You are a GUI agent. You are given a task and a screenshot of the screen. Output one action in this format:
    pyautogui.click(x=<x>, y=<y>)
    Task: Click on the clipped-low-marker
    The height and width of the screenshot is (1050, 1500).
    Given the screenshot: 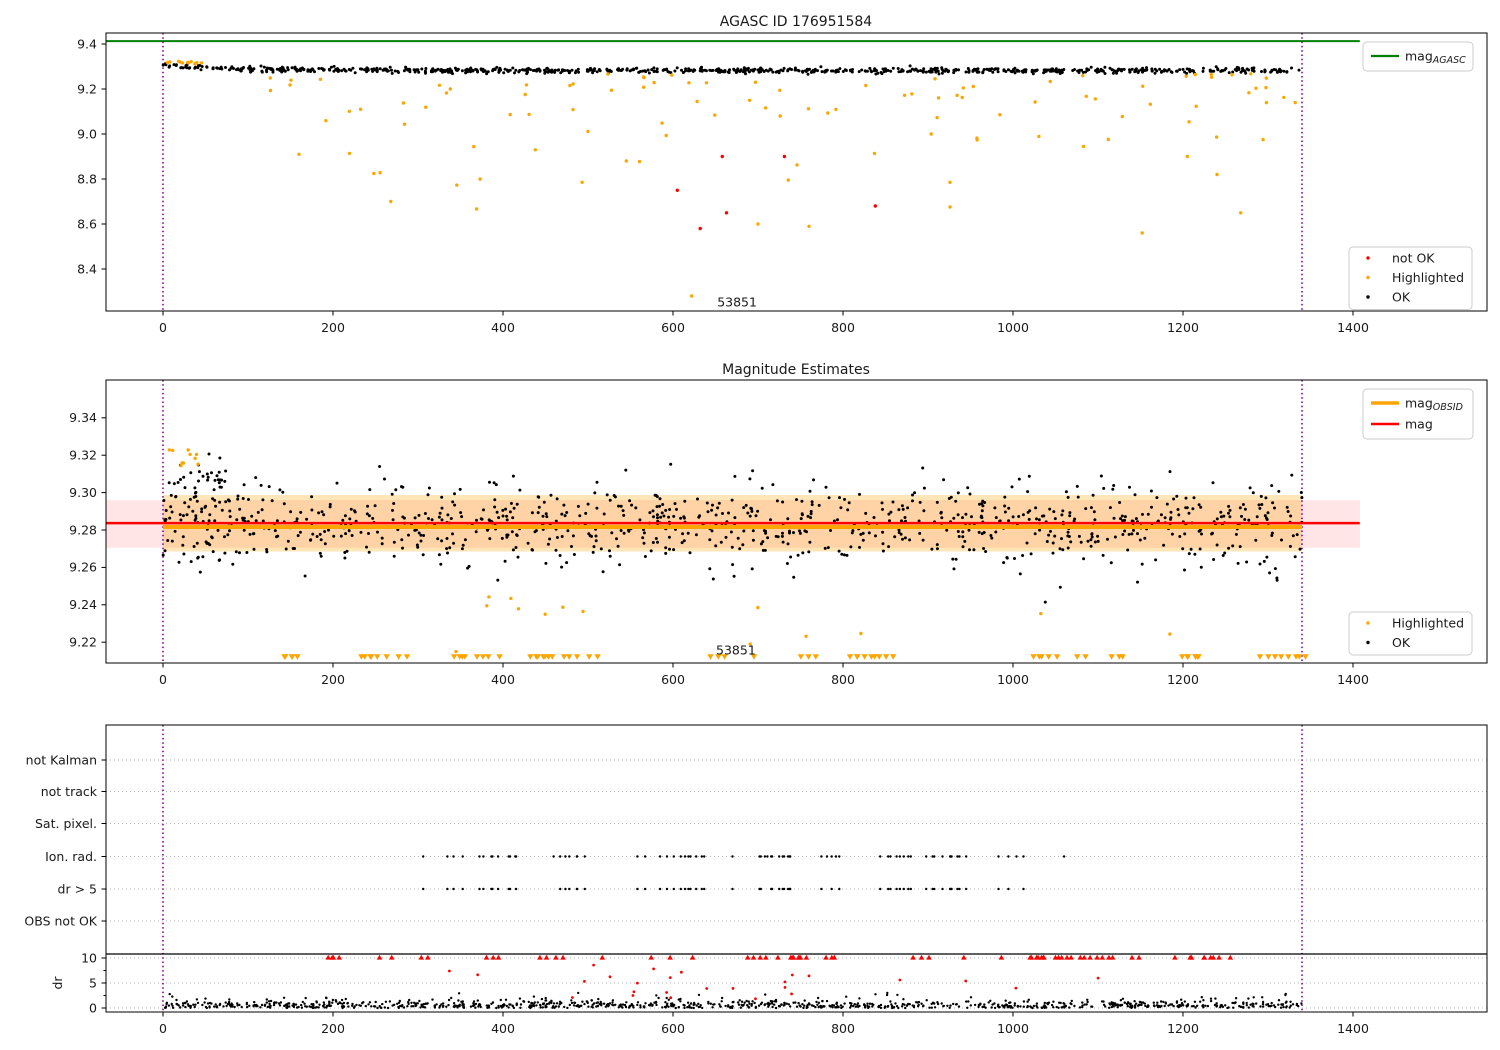 What is the action you would take?
    pyautogui.click(x=710, y=657)
    